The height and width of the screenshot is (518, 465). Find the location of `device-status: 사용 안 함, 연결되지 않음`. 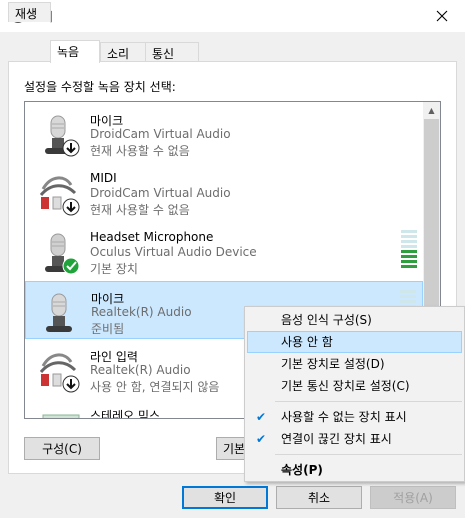

device-status: 사용 안 함, 연결되지 않음 is located at coordinates (155, 387).